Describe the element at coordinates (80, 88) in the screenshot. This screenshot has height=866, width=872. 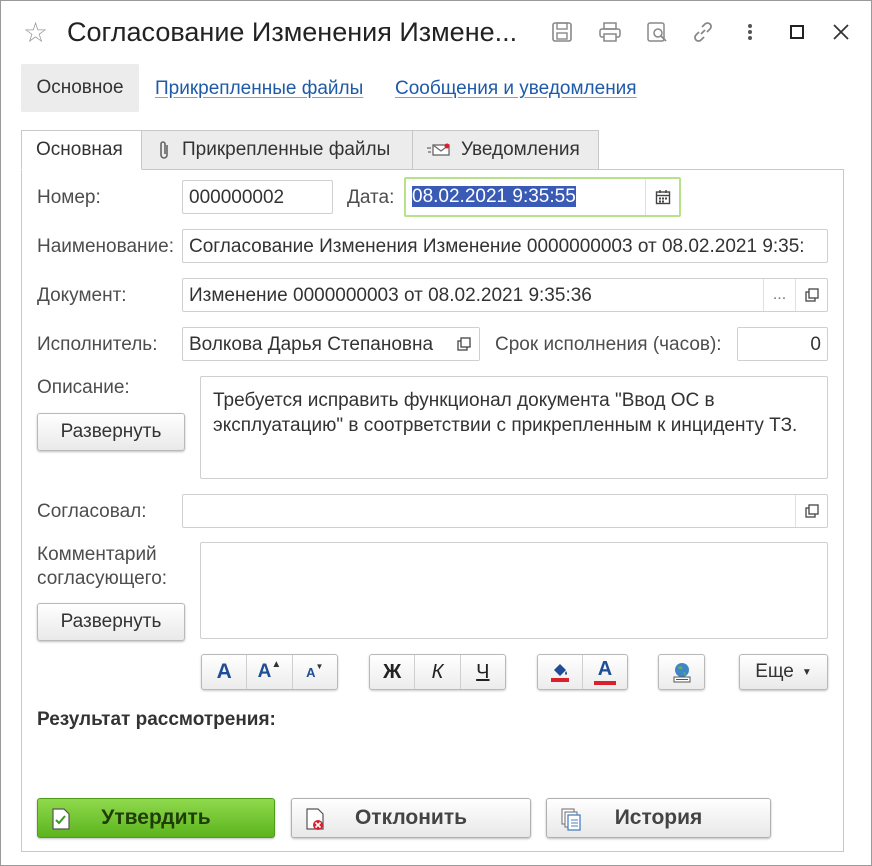
I see `nav-main: Основное` at that location.